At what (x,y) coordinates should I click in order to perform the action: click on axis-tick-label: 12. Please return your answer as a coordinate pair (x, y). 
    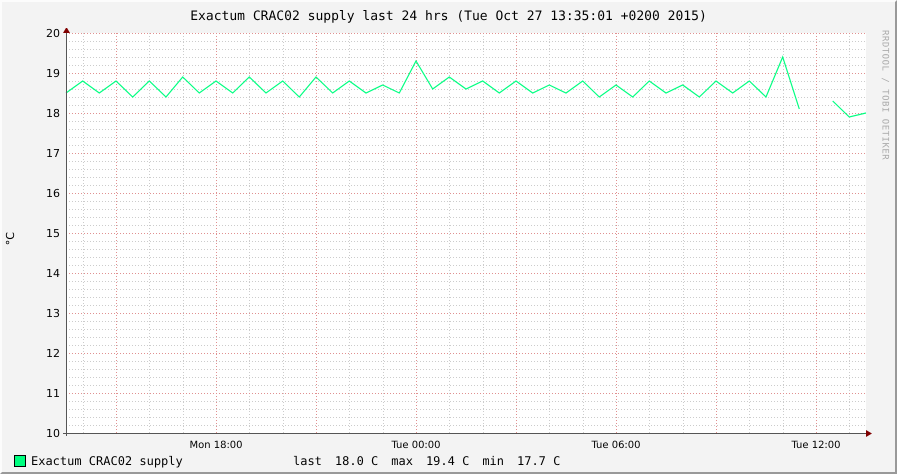
    Looking at the image, I should click on (53, 353).